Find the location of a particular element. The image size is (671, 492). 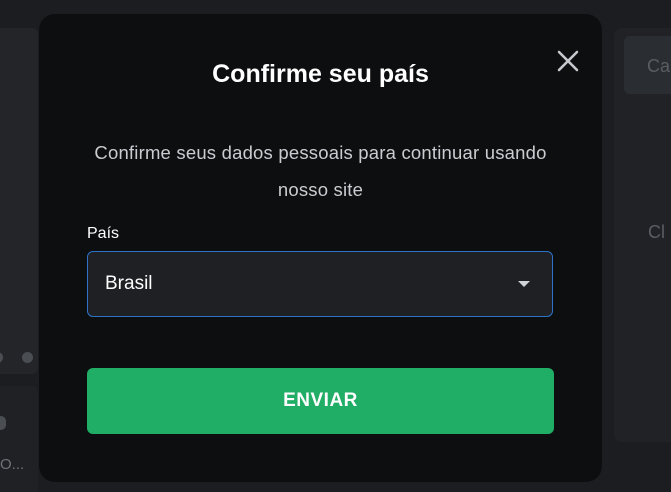

close-icon is located at coordinates (568, 61).